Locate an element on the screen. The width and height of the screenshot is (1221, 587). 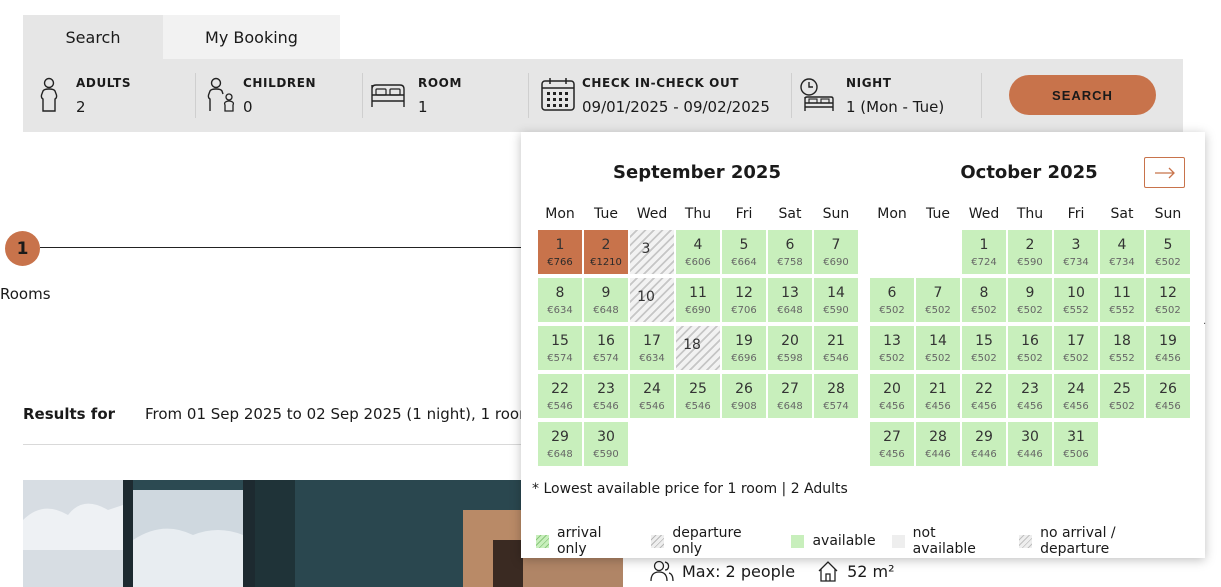
room-max-occupancy: Max: 2 people is located at coordinates (739, 571).